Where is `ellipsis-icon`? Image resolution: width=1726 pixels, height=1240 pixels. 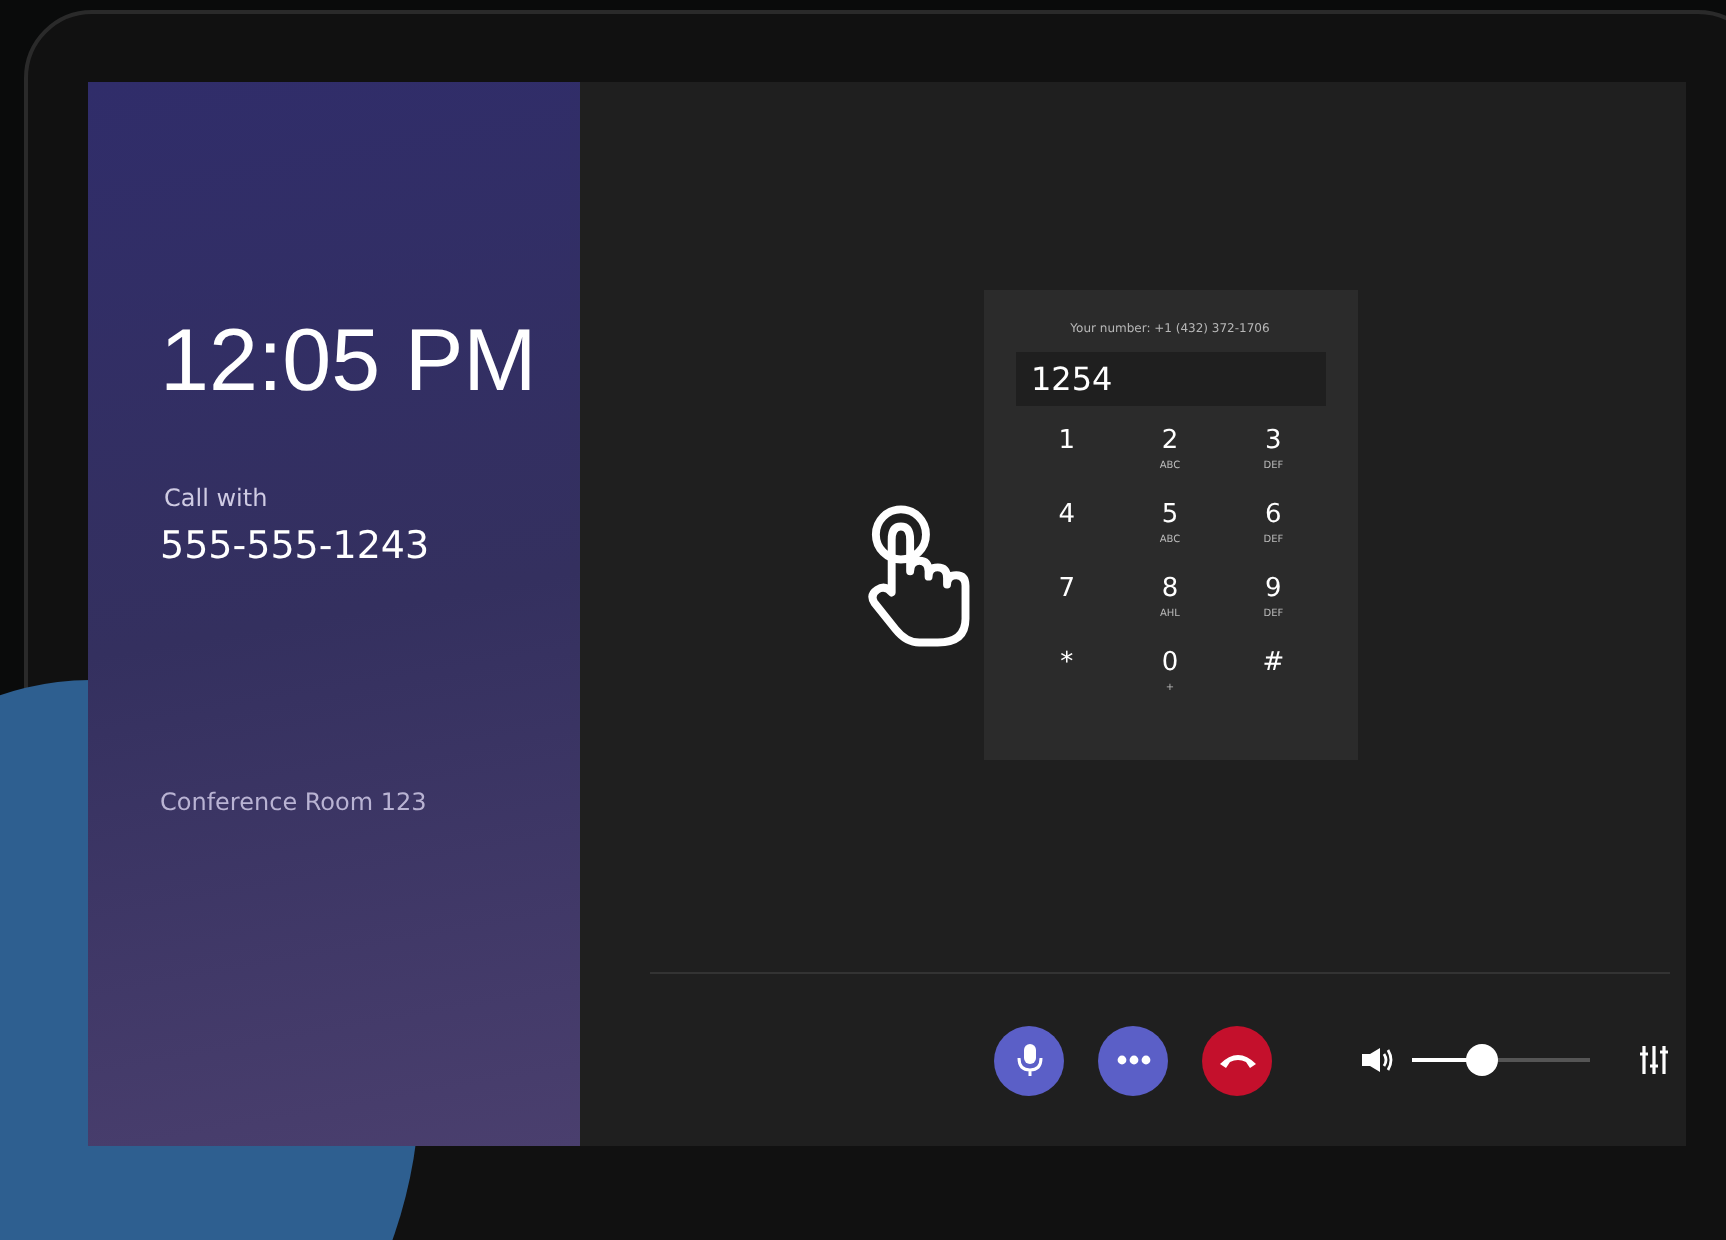 ellipsis-icon is located at coordinates (1133, 1060).